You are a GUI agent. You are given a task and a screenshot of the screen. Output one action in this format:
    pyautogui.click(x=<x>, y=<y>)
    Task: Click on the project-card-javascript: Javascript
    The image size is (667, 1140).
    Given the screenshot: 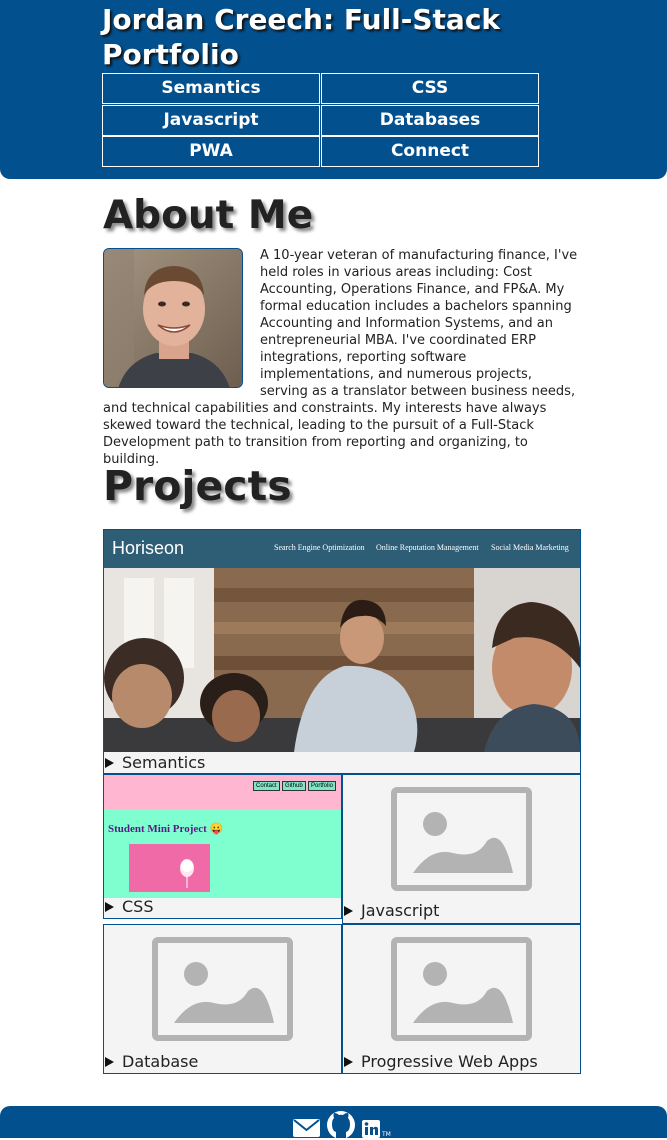 What is the action you would take?
    pyautogui.click(x=461, y=849)
    